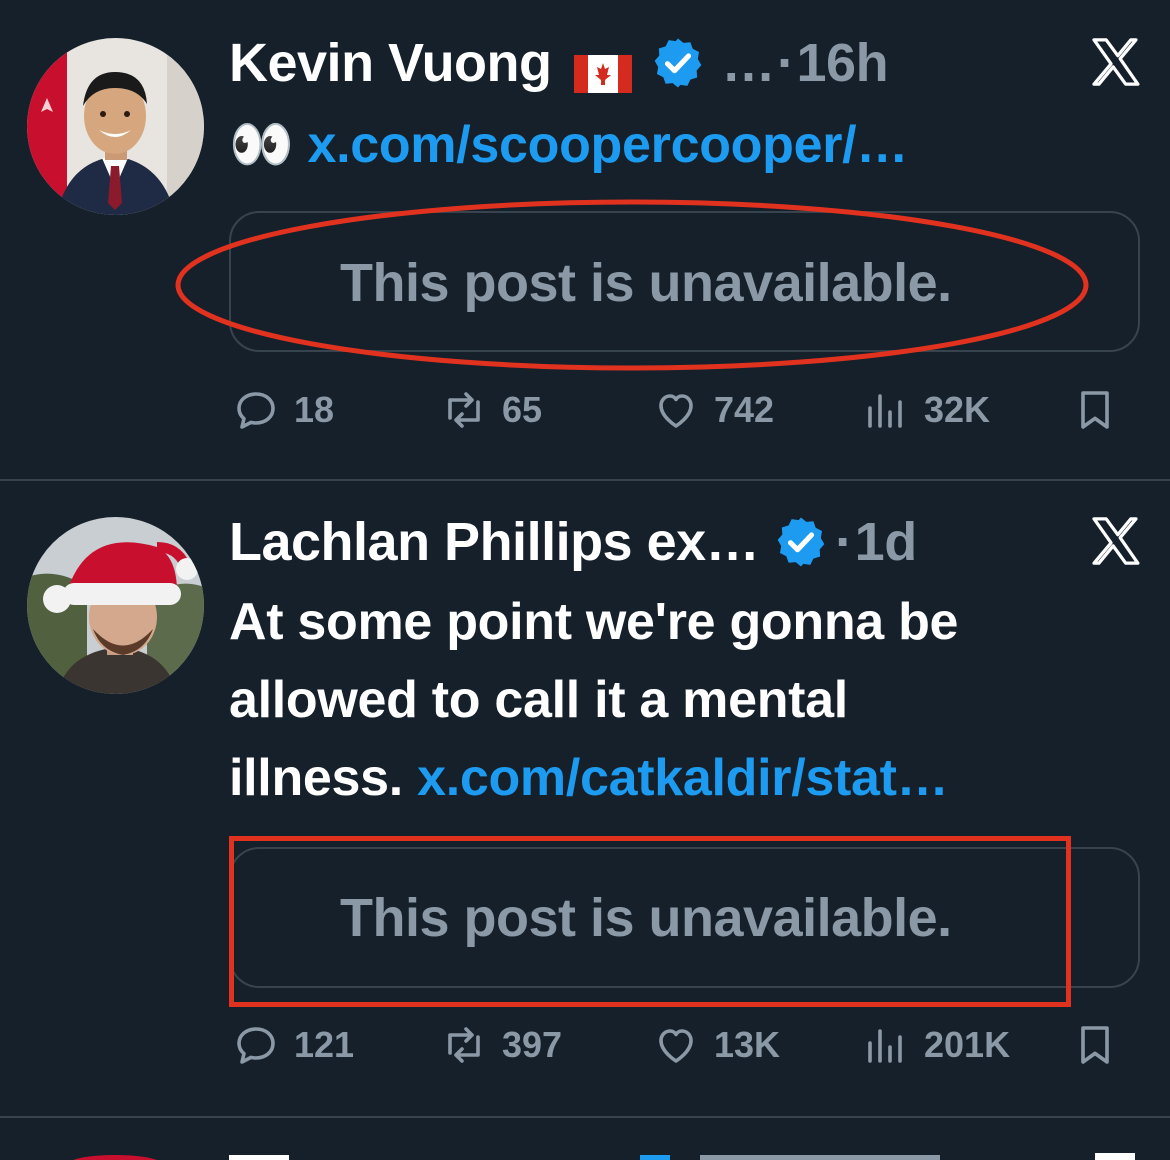 This screenshot has height=1160, width=1170. Describe the element at coordinates (594, 622) in the screenshot. I see `post-text-line: At some point we're gonna be` at that location.